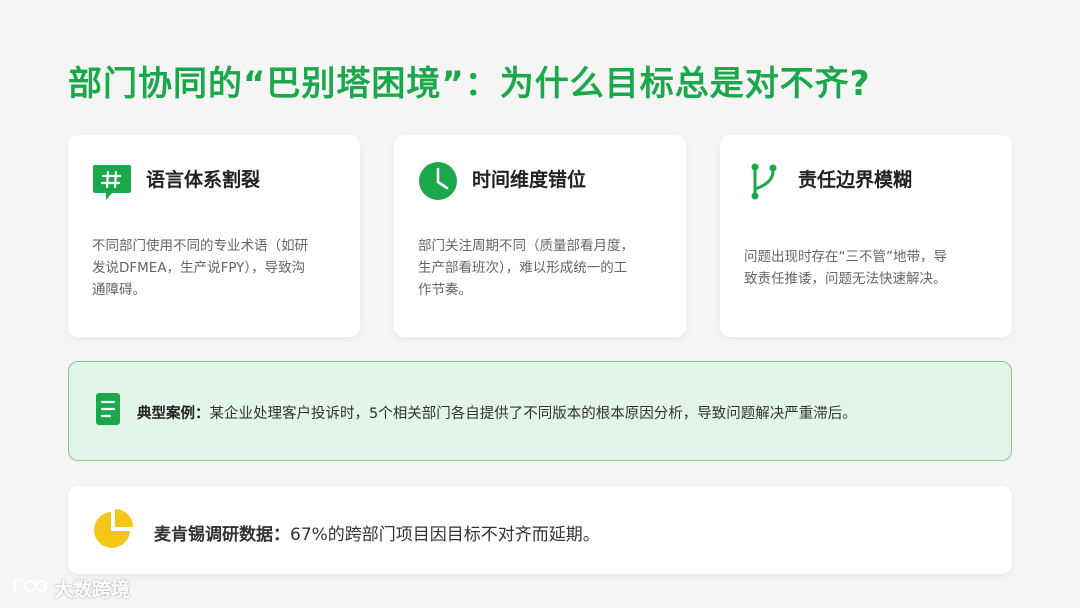 Image resolution: width=1080 pixels, height=608 pixels. Describe the element at coordinates (113, 529) in the screenshot. I see `pie-chart-icon` at that location.